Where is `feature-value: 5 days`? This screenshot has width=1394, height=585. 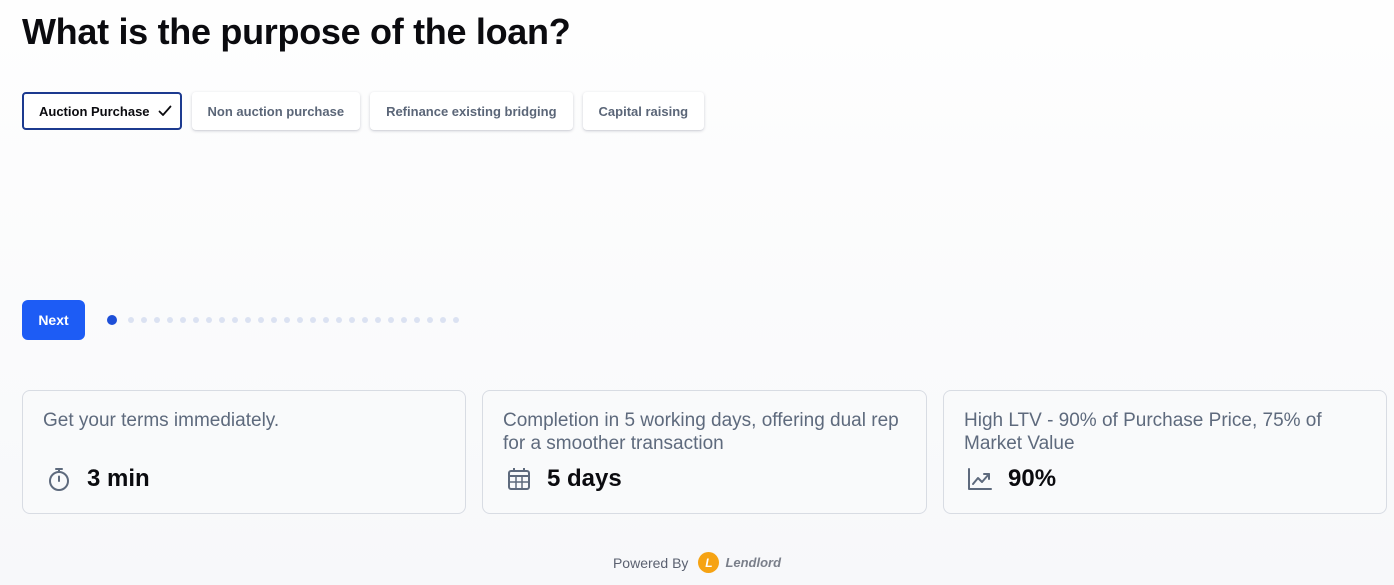 feature-value: 5 days is located at coordinates (584, 478).